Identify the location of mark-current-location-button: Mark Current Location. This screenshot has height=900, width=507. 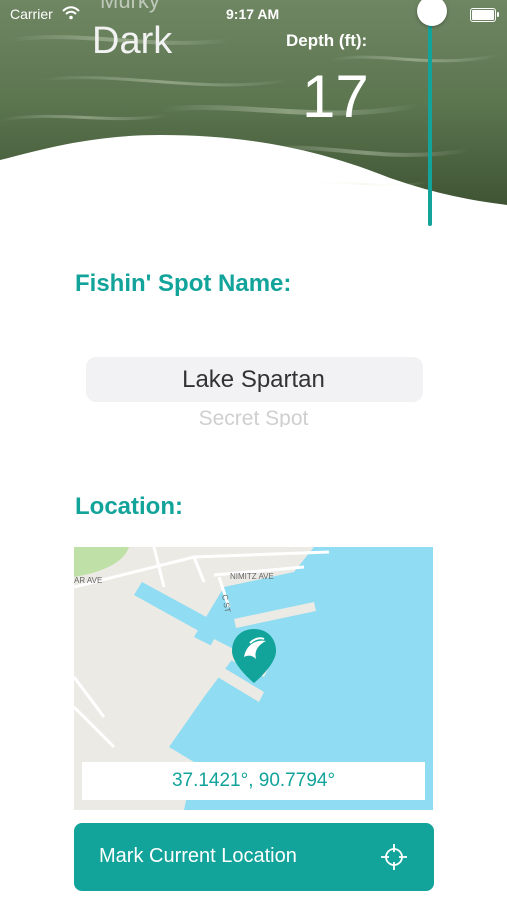
(254, 857).